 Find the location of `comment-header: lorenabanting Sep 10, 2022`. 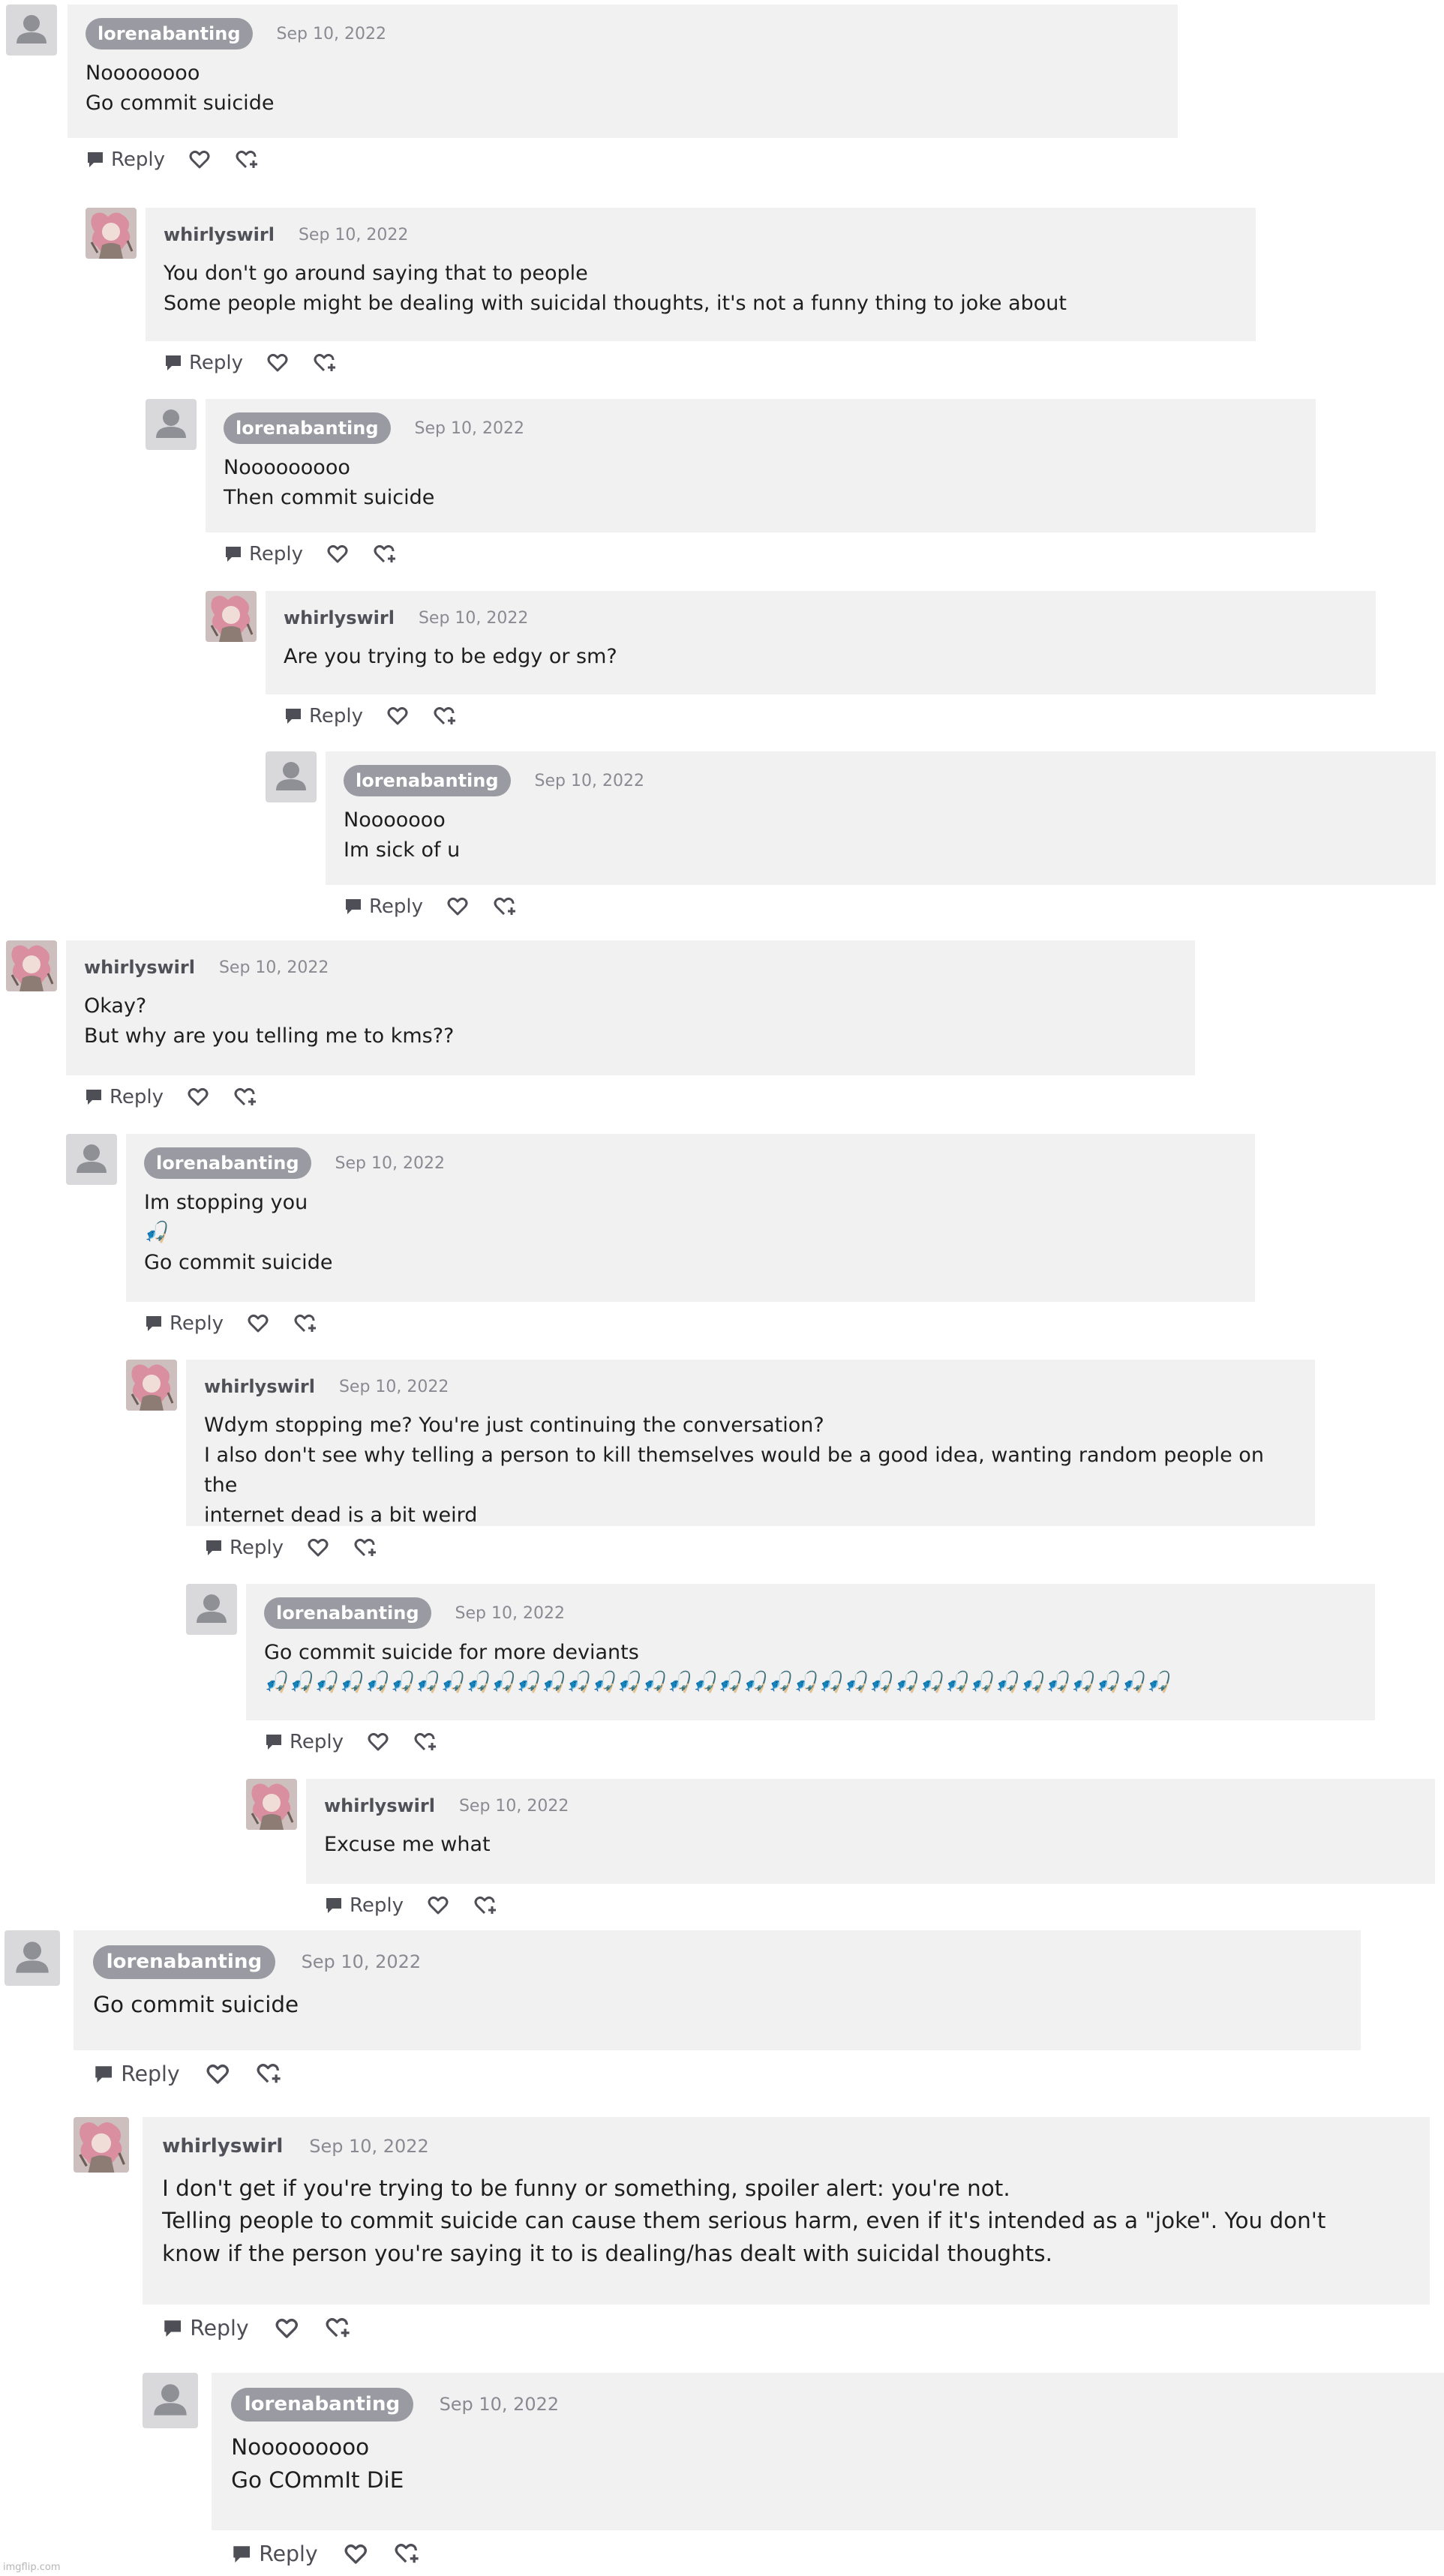

comment-header: lorenabanting Sep 10, 2022 is located at coordinates (881, 780).